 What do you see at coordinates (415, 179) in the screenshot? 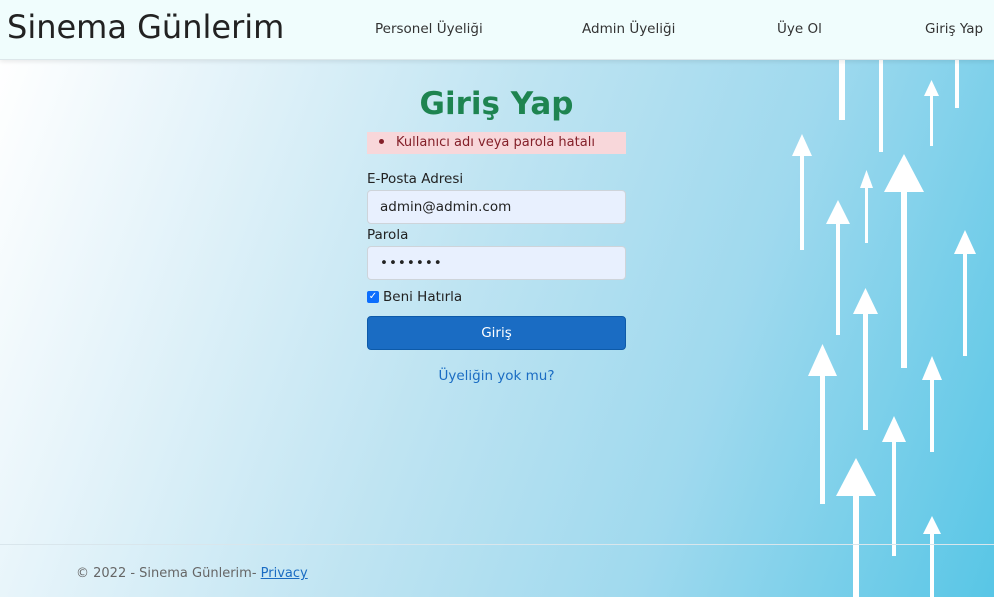
I see `email-label: E-Posta Adresi` at bounding box center [415, 179].